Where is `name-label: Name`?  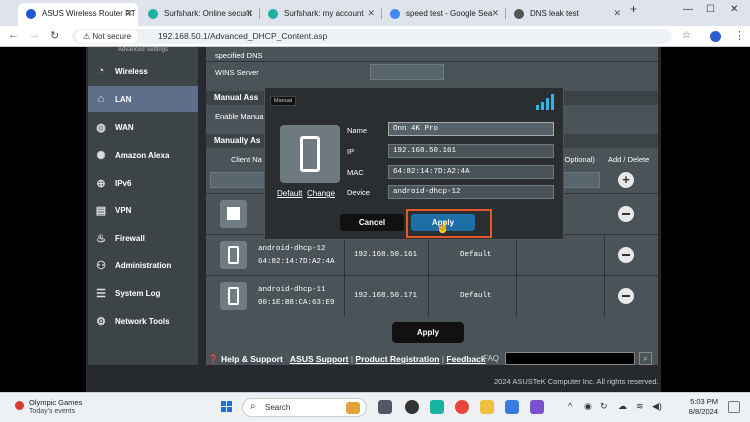
name-label: Name is located at coordinates (357, 130).